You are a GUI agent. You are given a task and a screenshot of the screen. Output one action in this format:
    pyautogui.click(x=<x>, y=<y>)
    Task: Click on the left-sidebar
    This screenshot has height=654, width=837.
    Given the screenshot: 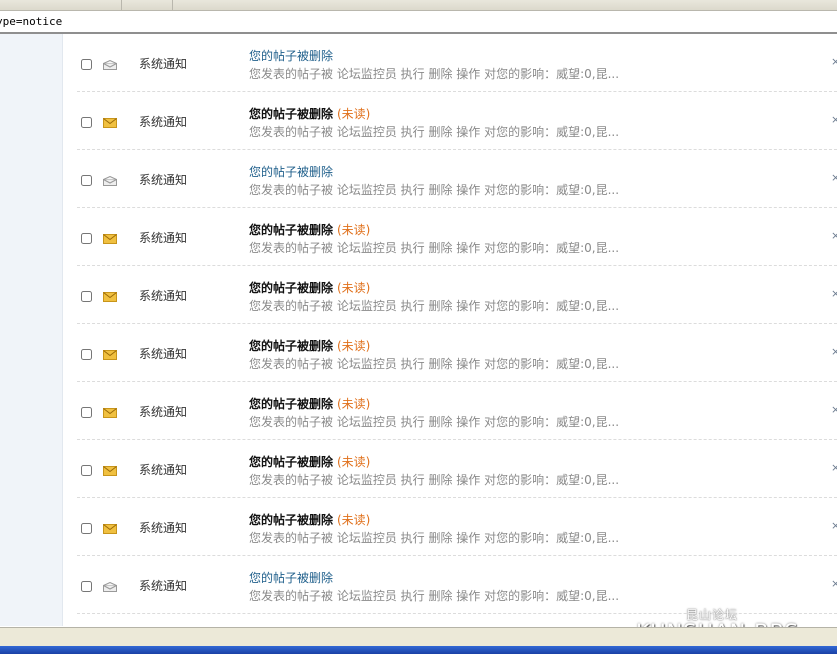 What is the action you would take?
    pyautogui.click(x=31, y=330)
    